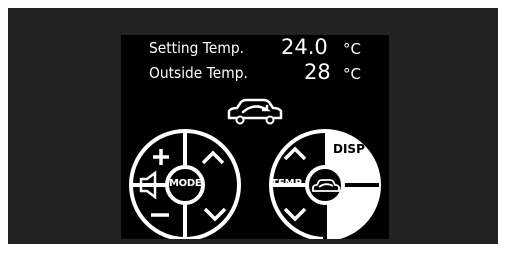 The image size is (506, 253). What do you see at coordinates (185, 183) in the screenshot?
I see `left-steering-dial: MODE` at bounding box center [185, 183].